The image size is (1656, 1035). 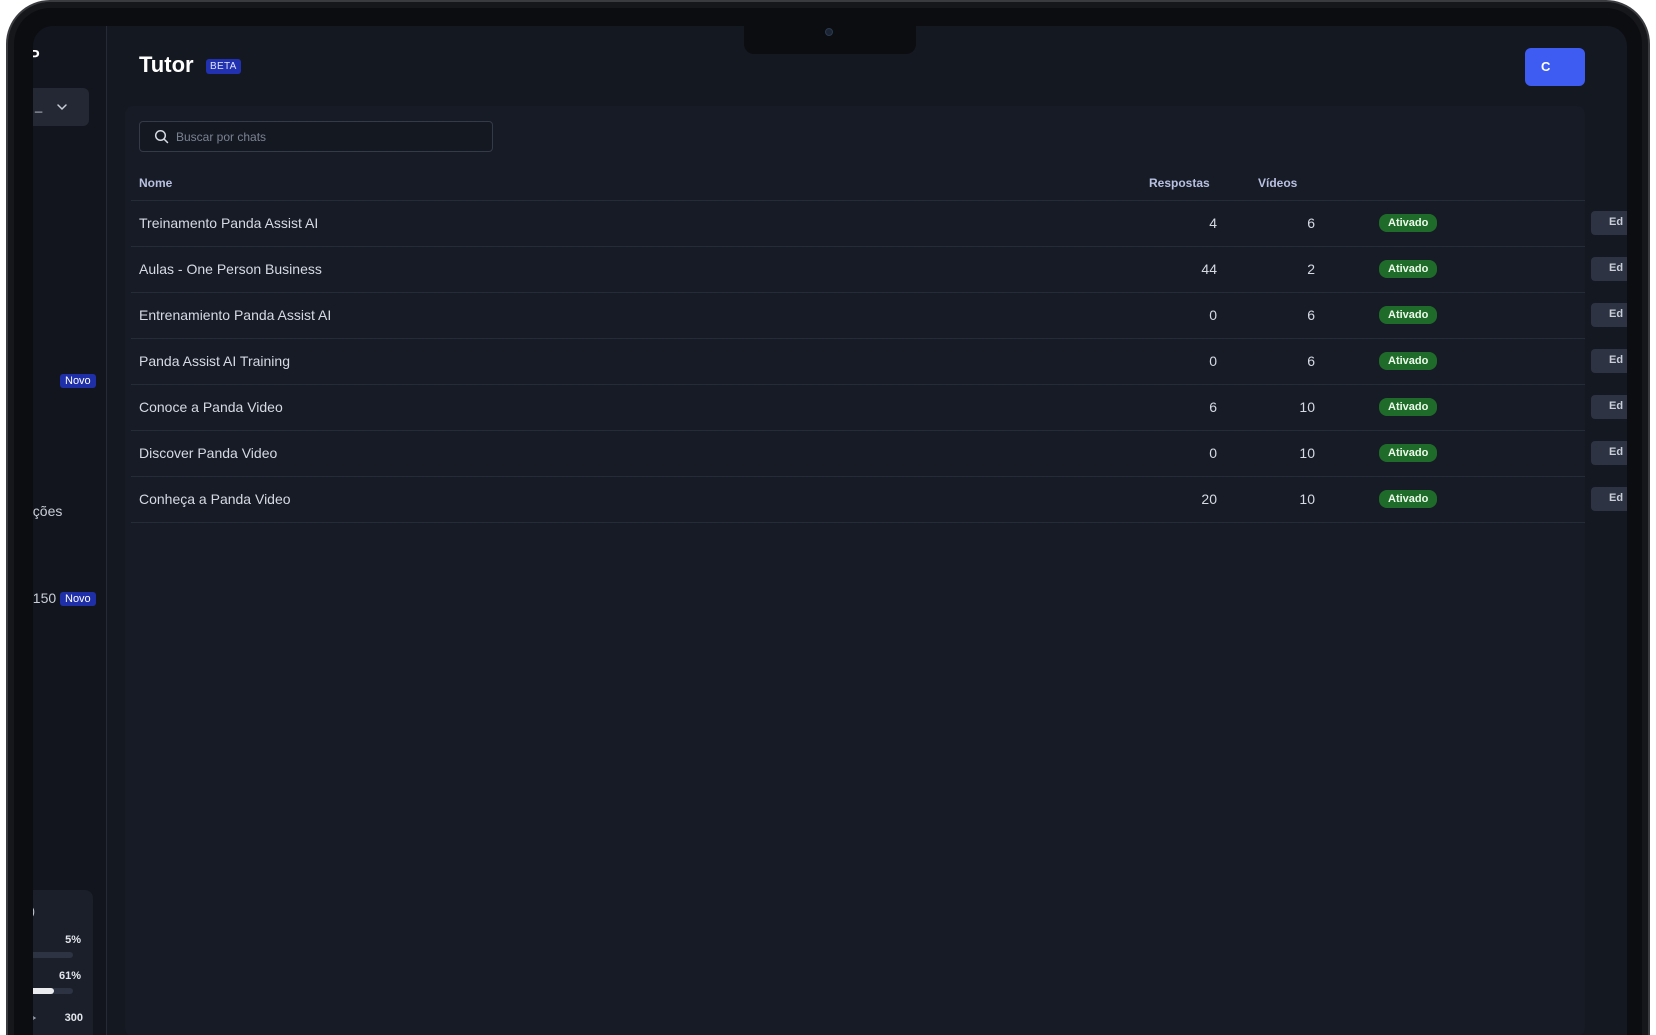 I want to click on sidebar: P _ a Novo a ações s : 150 Novo ) 5%, so click(x=70, y=530).